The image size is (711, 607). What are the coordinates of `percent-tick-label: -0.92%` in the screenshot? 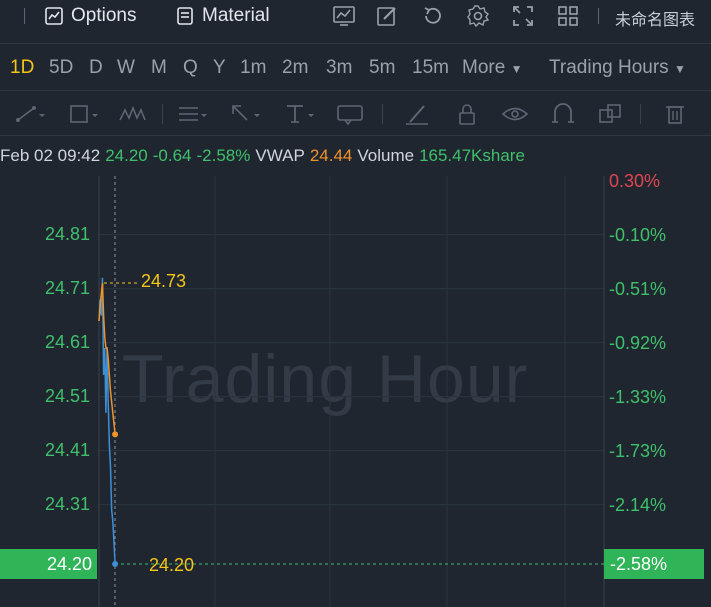 It's located at (638, 343).